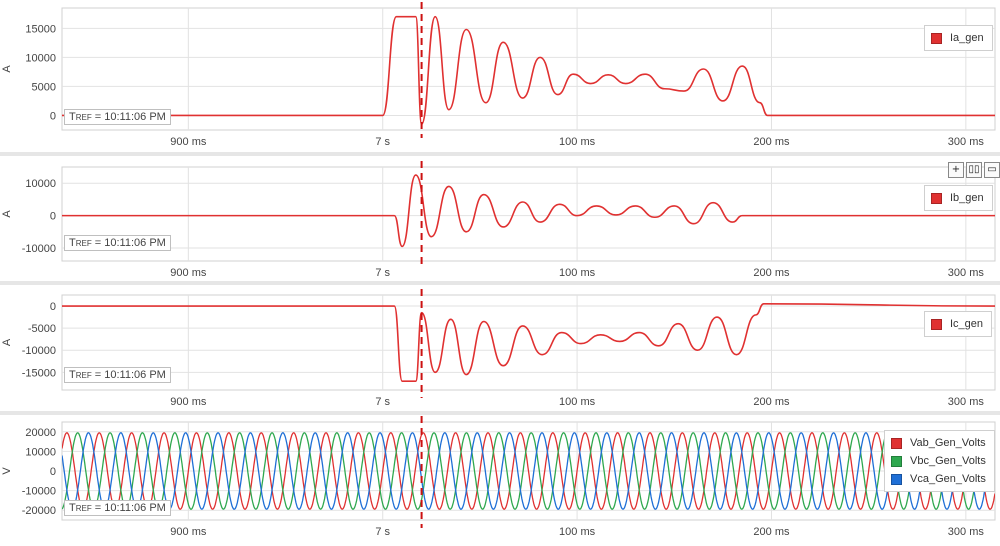 The image size is (1000, 546). I want to click on legend-item: Vca_Gen_Volts, so click(938, 479).